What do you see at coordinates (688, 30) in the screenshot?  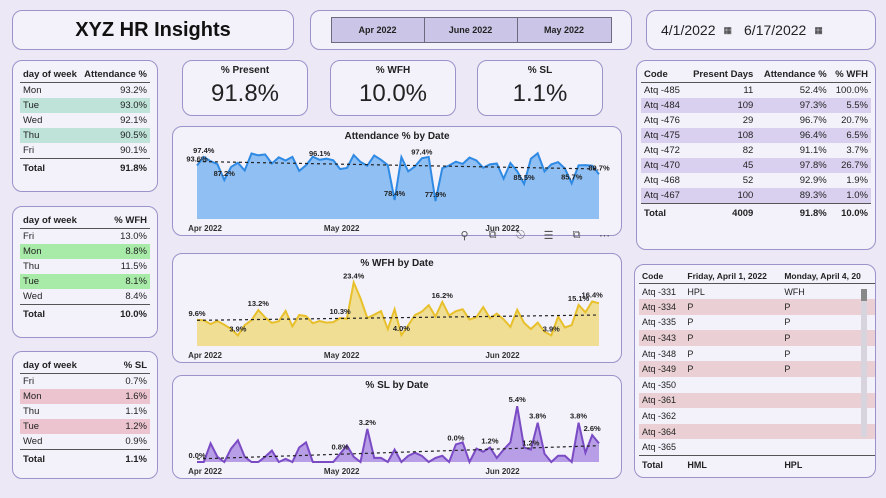 I see `start-date-input: 4/1/2022` at bounding box center [688, 30].